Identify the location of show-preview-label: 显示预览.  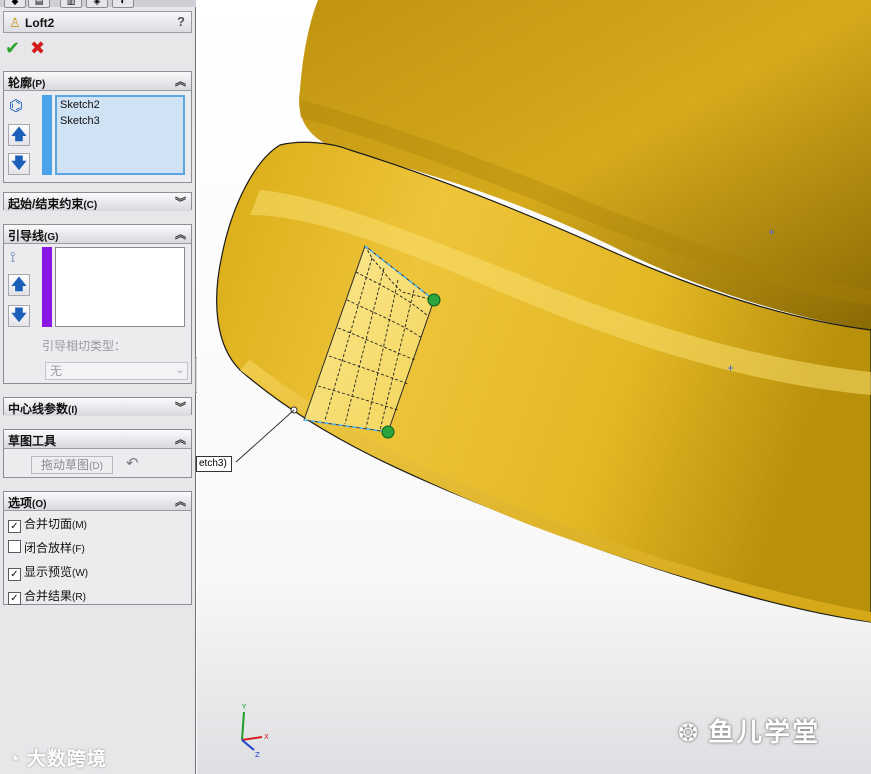
(48, 572).